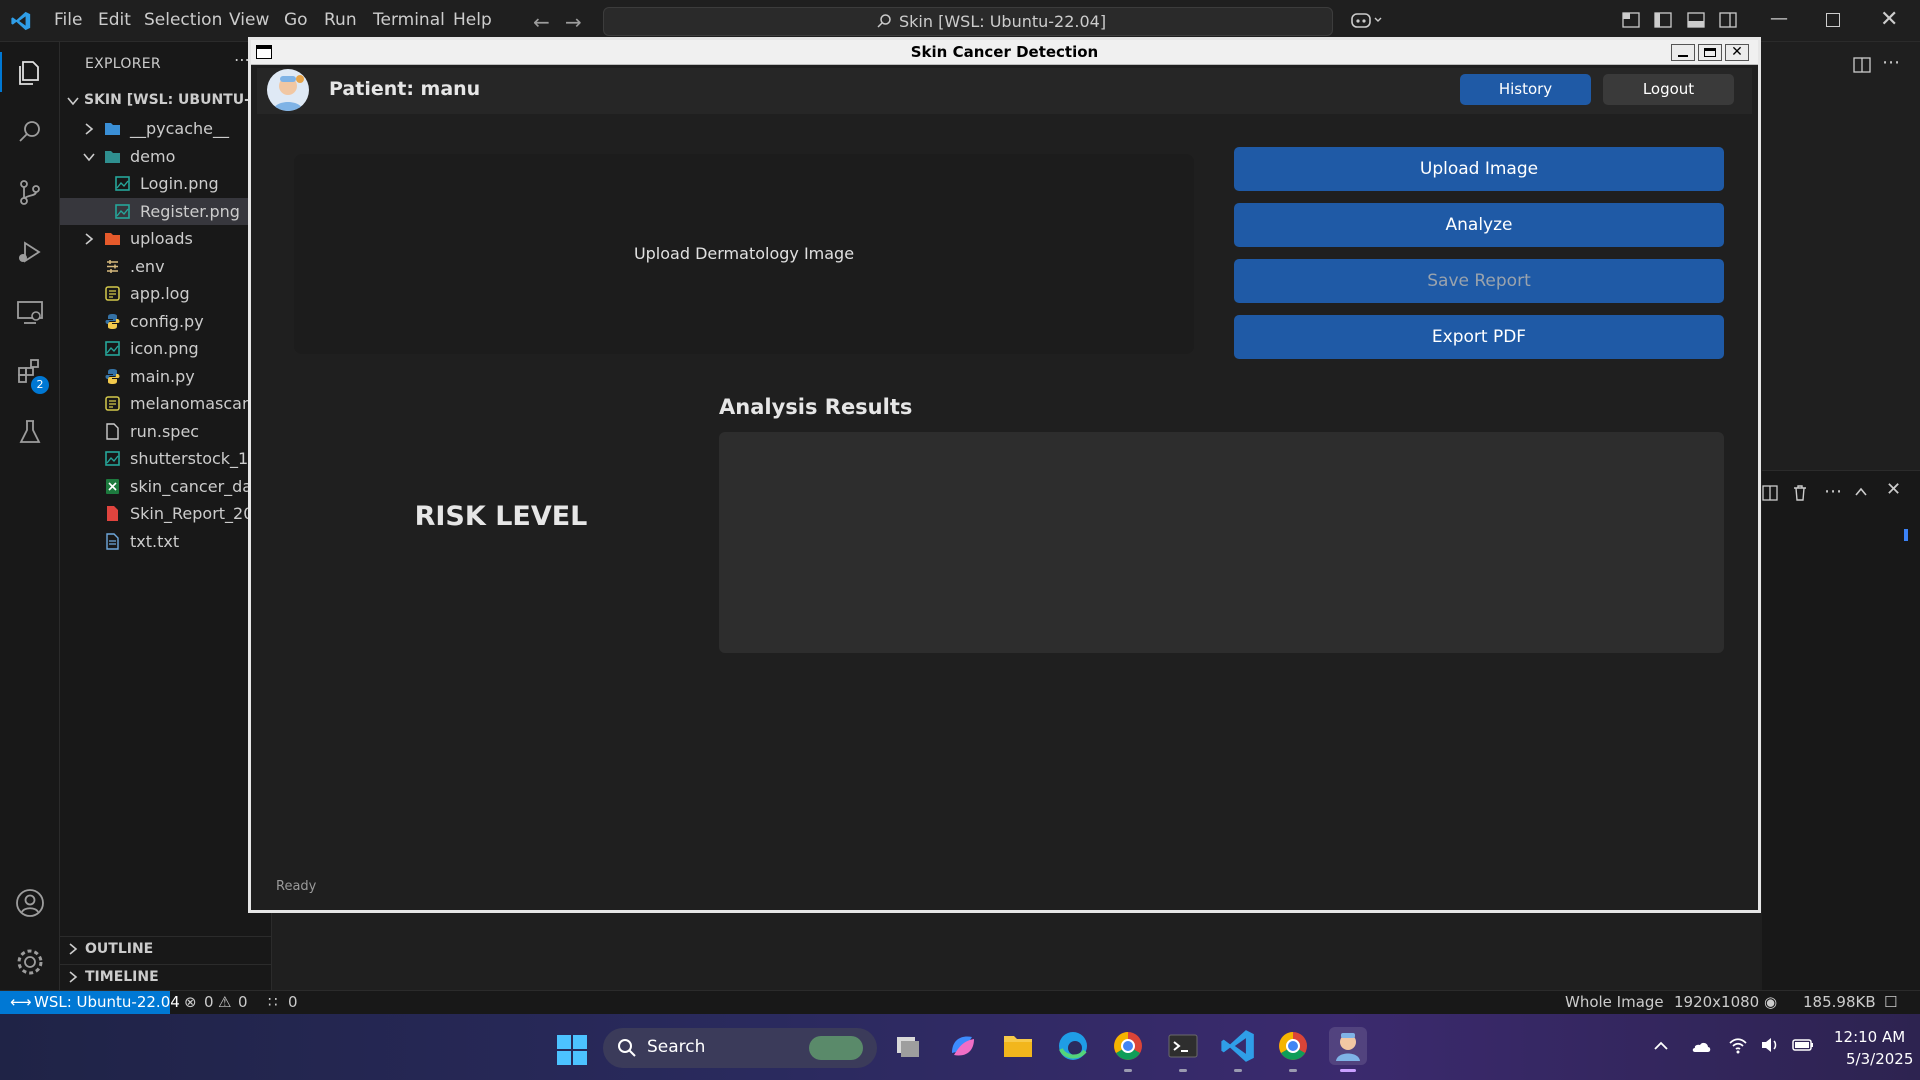  I want to click on close-panel-icon: ✕, so click(1893, 489).